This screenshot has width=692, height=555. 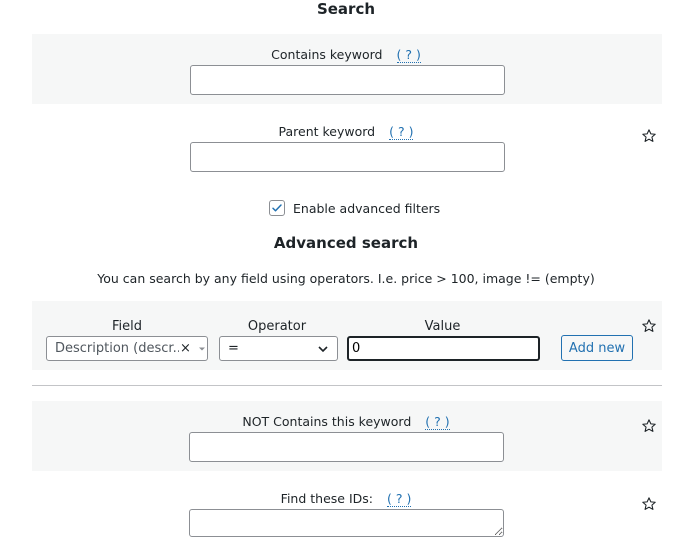 I want to click on parent-keyword-label: Parent keyword, so click(x=327, y=131).